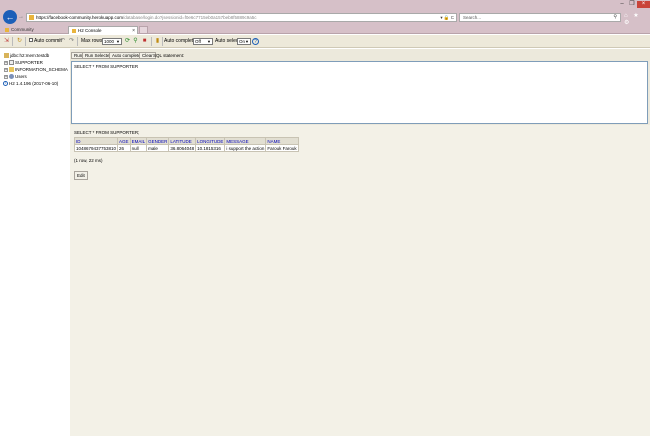  What do you see at coordinates (21, 17) in the screenshot?
I see `forward-arrow-icon: →` at bounding box center [21, 17].